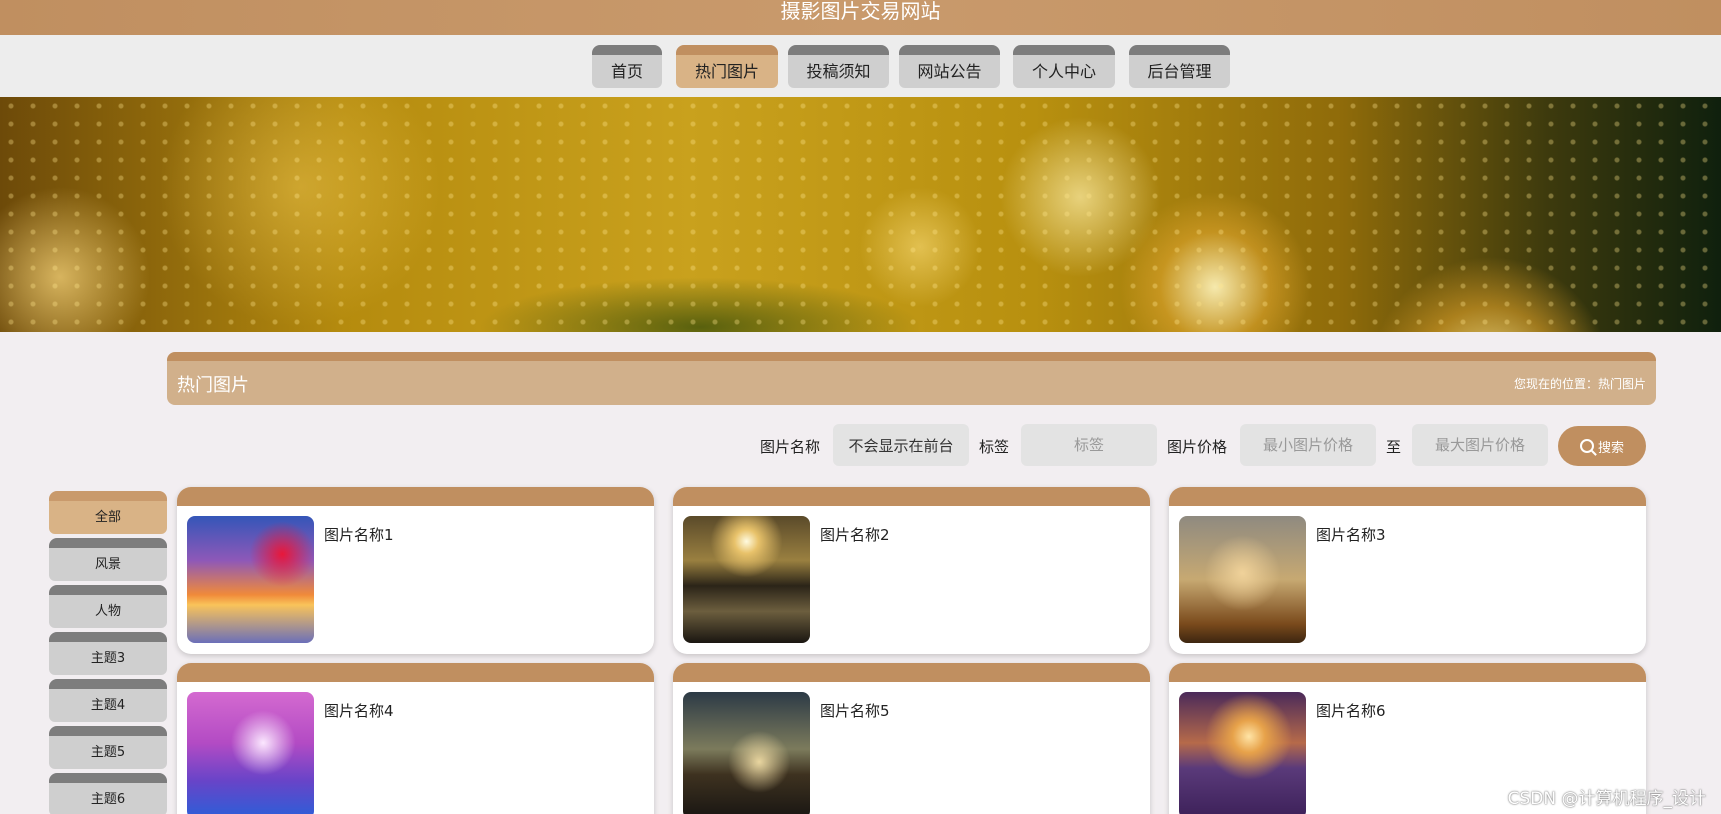  What do you see at coordinates (727, 66) in the screenshot?
I see `nav-item-hot-images: 热门图片` at bounding box center [727, 66].